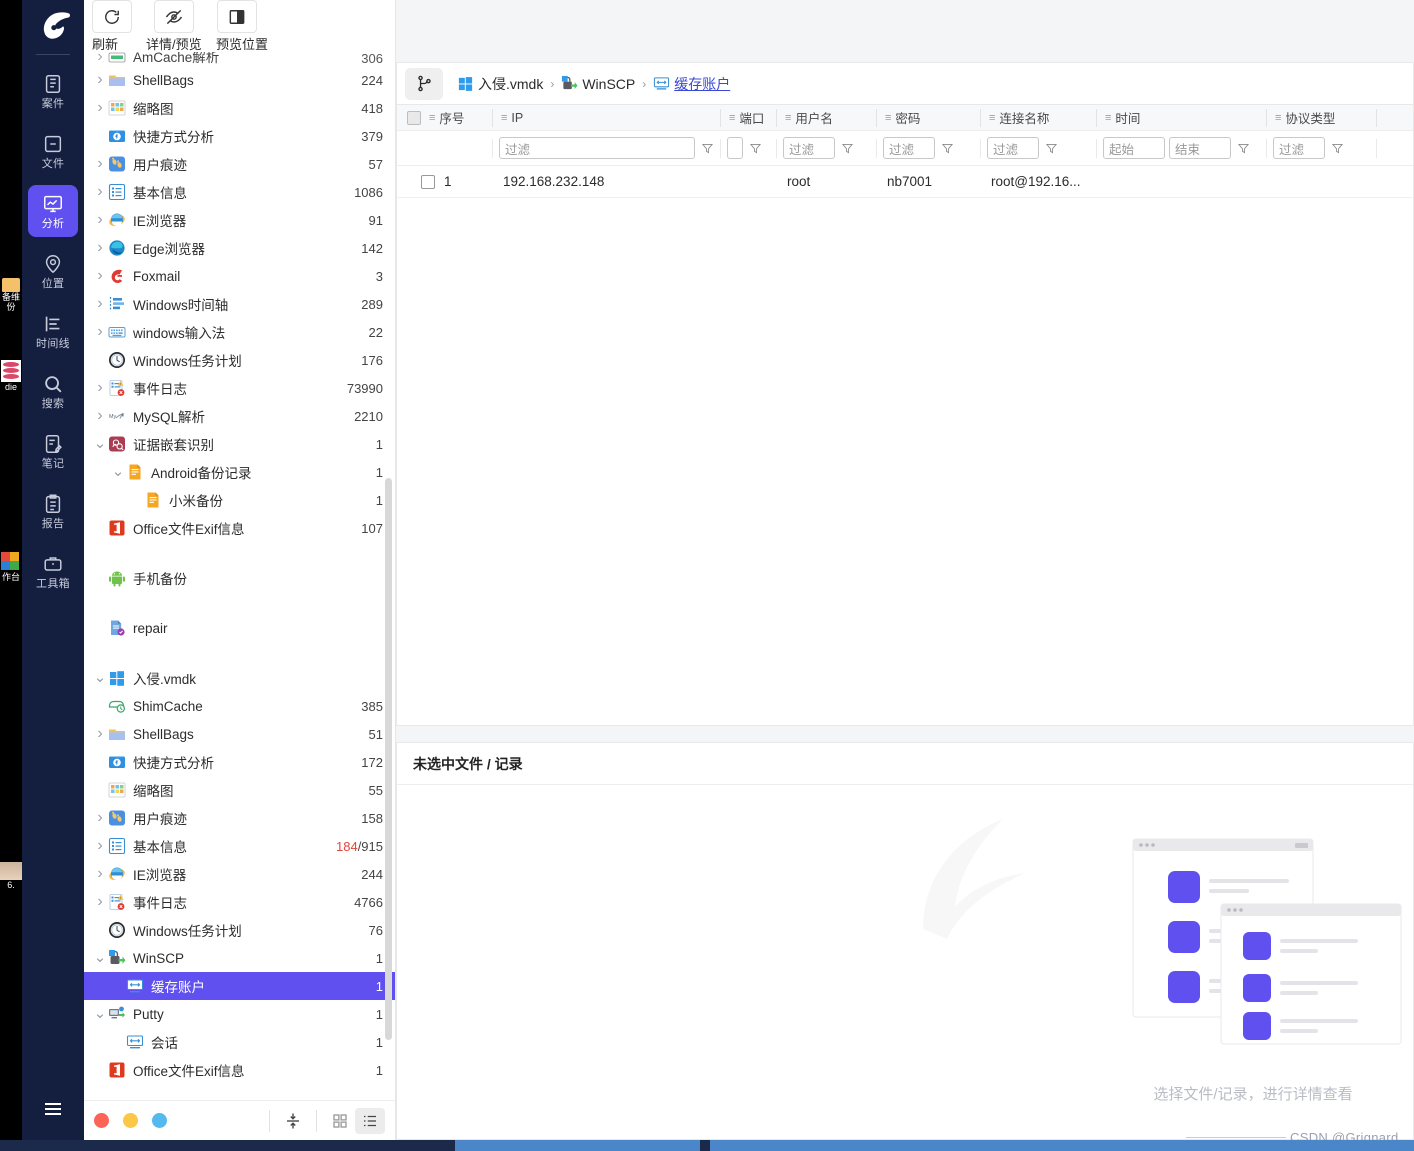  Describe the element at coordinates (53, 91) in the screenshot. I see `sidebar-item-case: 案件` at that location.